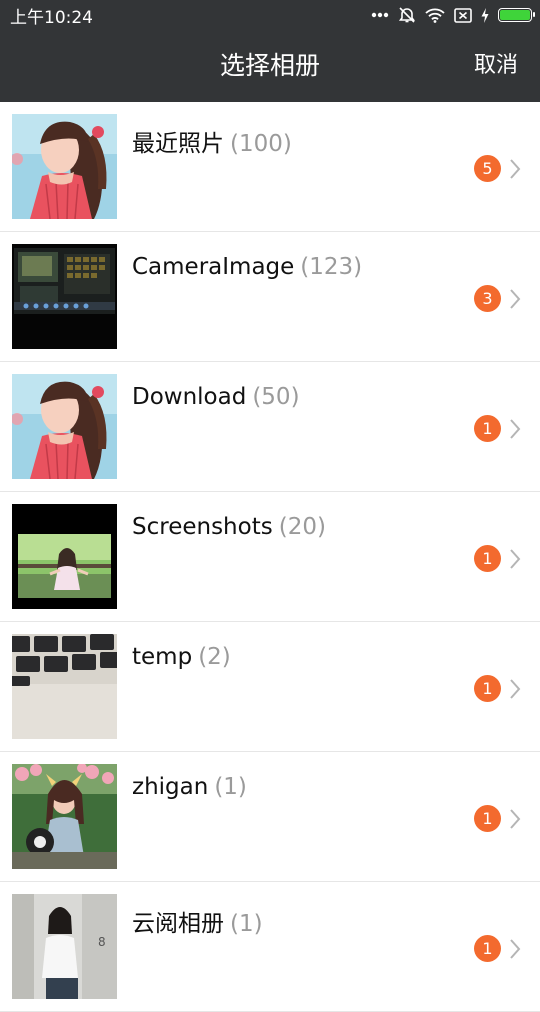  Describe the element at coordinates (178, 144) in the screenshot. I see `album-name: 最近照片` at that location.